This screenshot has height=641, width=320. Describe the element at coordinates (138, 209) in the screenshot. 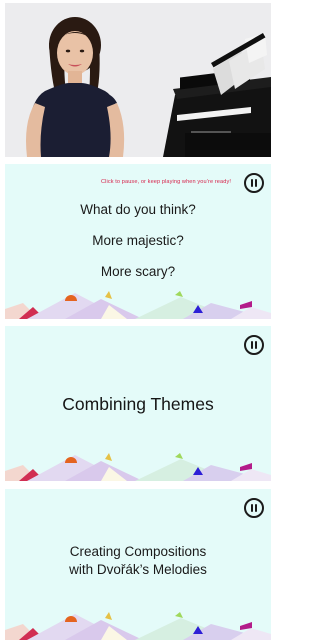

I see `question-line-1: What do you think?` at that location.